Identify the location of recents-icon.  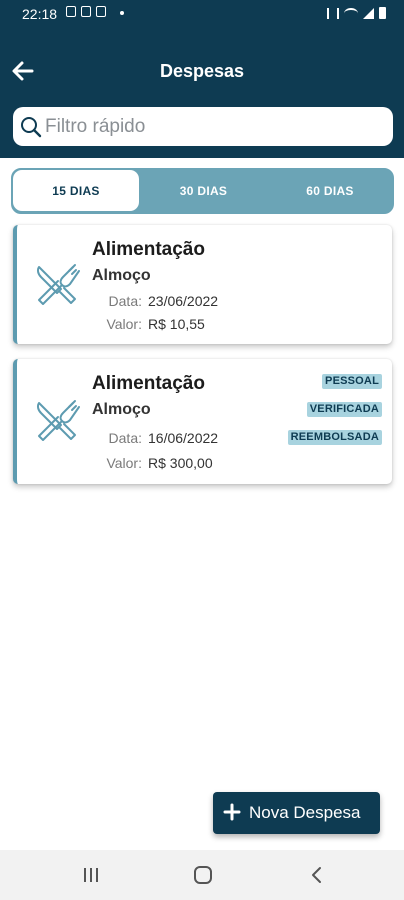
(91, 875).